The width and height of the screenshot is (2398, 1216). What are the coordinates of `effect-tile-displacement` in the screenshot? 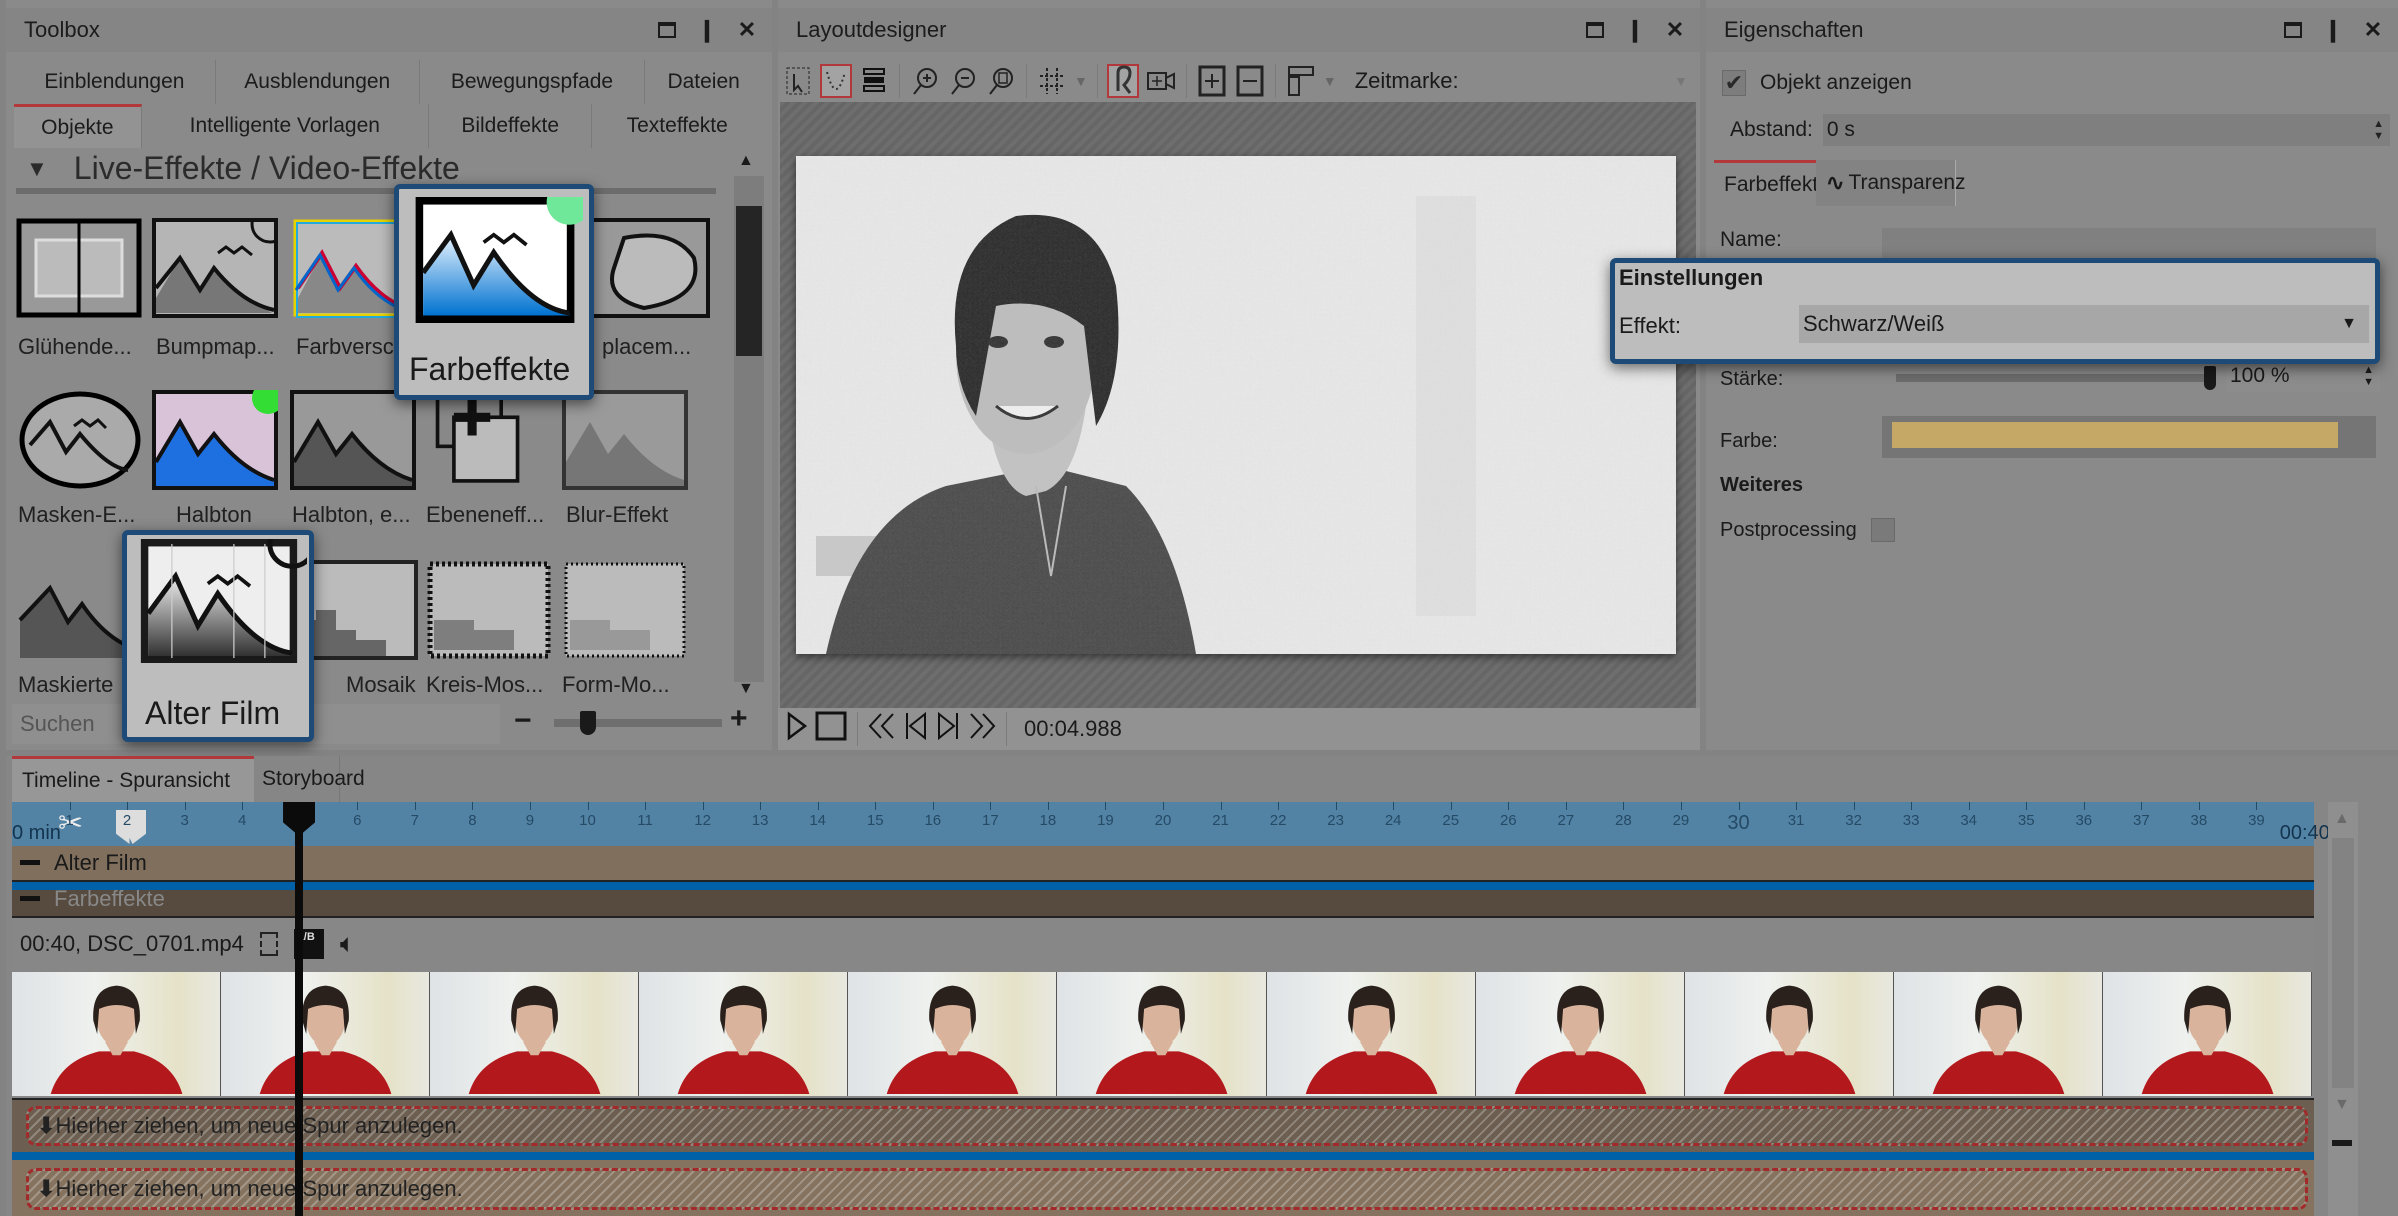 It's located at (647, 278).